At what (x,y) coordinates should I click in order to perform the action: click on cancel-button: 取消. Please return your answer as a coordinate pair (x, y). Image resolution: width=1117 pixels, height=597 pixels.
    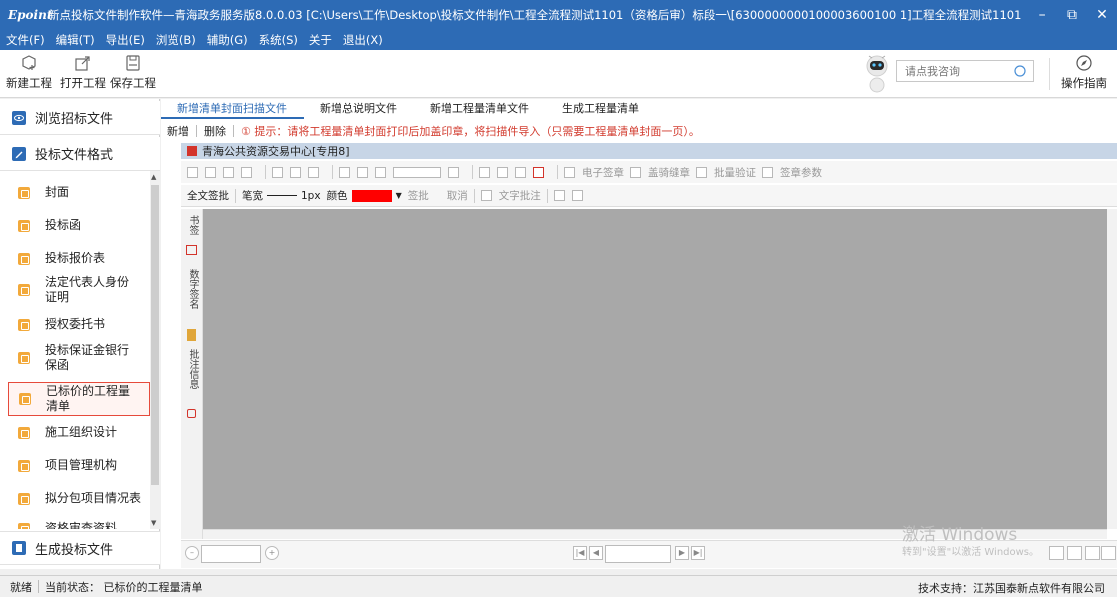
    Looking at the image, I should click on (457, 195).